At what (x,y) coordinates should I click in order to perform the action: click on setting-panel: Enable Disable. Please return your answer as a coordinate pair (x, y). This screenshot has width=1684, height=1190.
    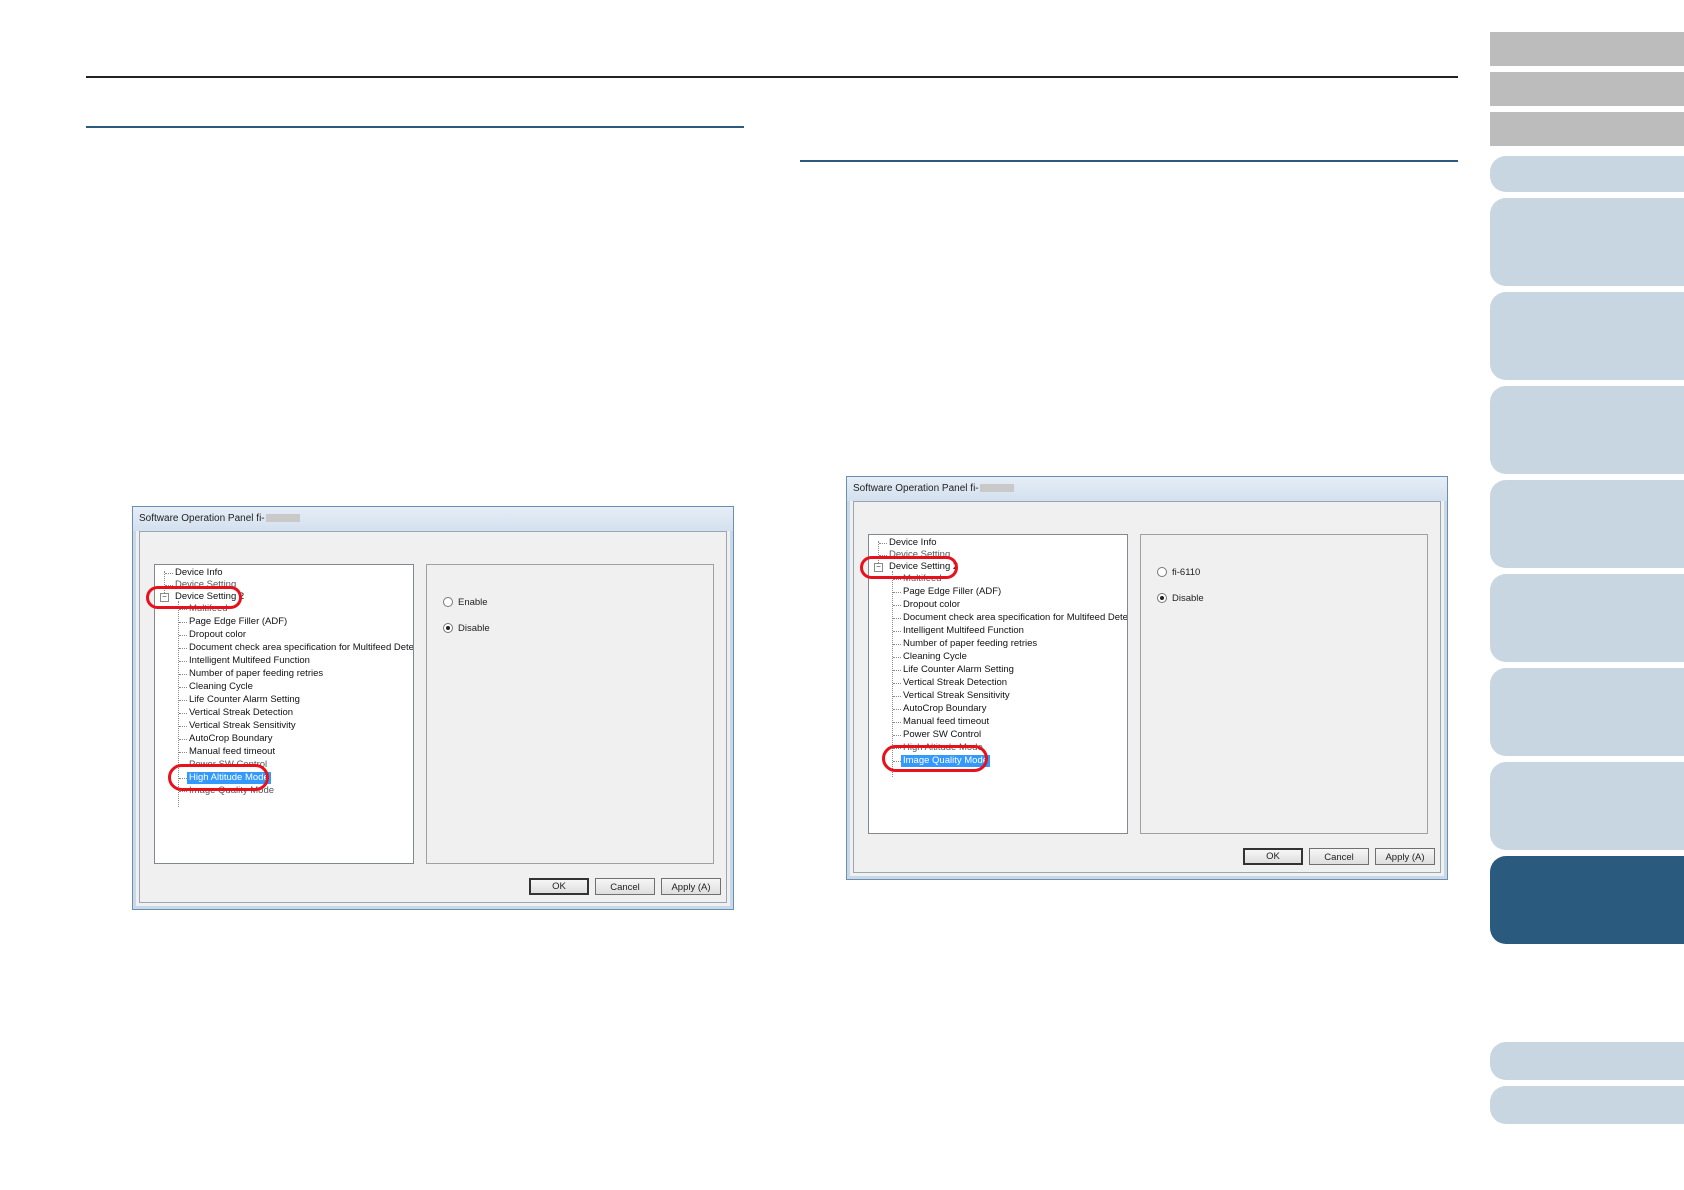
    Looking at the image, I should click on (570, 714).